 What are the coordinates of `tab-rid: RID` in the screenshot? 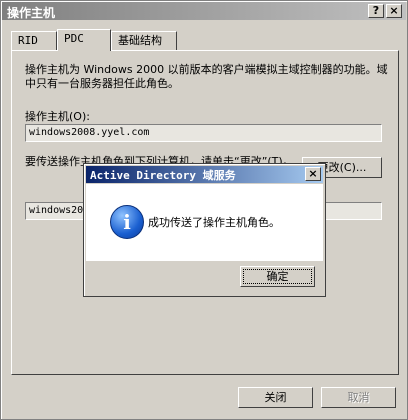 It's located at (34, 40).